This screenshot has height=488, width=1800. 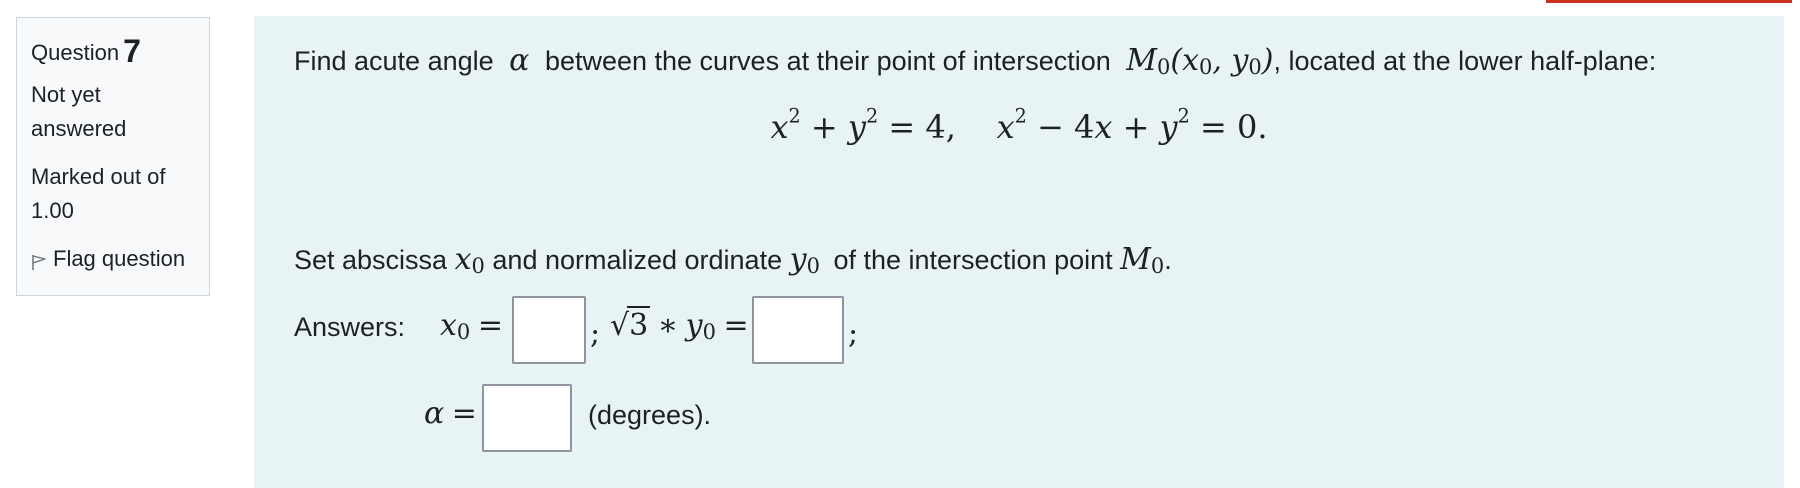 What do you see at coordinates (98, 176) in the screenshot?
I see `grade-line-1: Marked out of` at bounding box center [98, 176].